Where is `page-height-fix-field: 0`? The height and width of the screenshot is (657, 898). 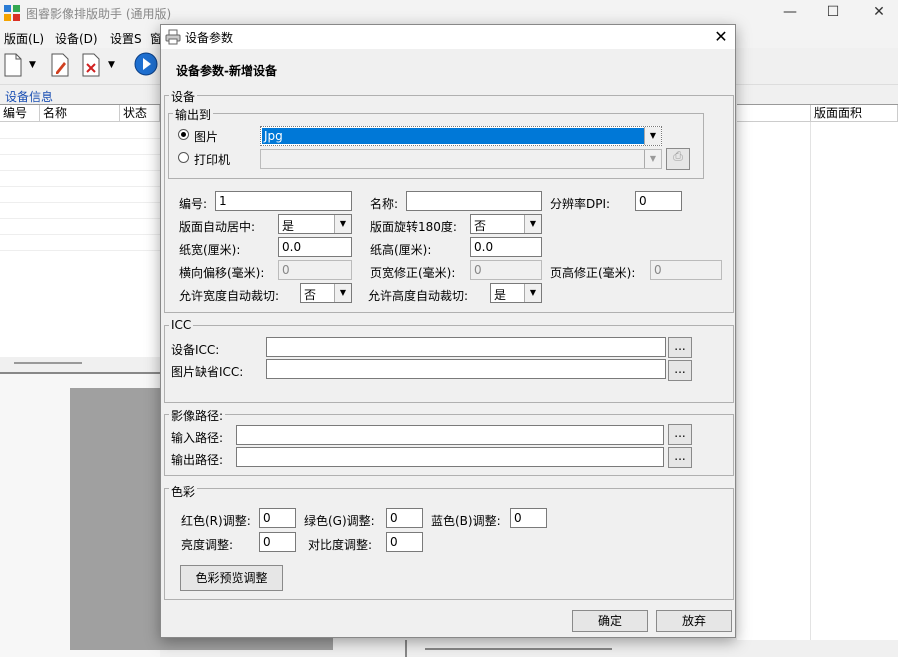 page-height-fix-field: 0 is located at coordinates (686, 270).